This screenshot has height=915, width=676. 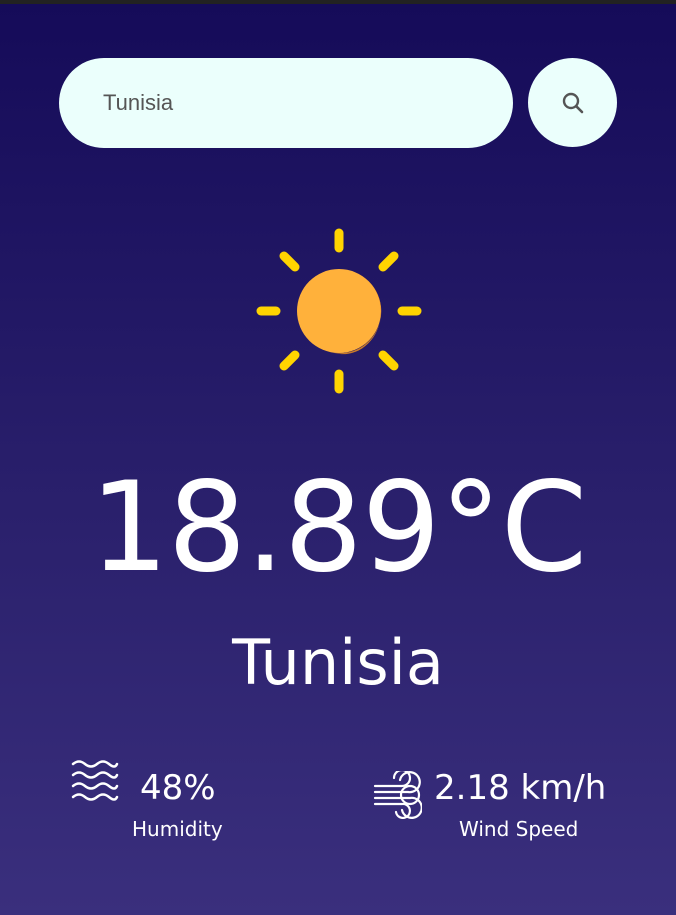 What do you see at coordinates (338, 662) in the screenshot?
I see `city-name: Tunisia` at bounding box center [338, 662].